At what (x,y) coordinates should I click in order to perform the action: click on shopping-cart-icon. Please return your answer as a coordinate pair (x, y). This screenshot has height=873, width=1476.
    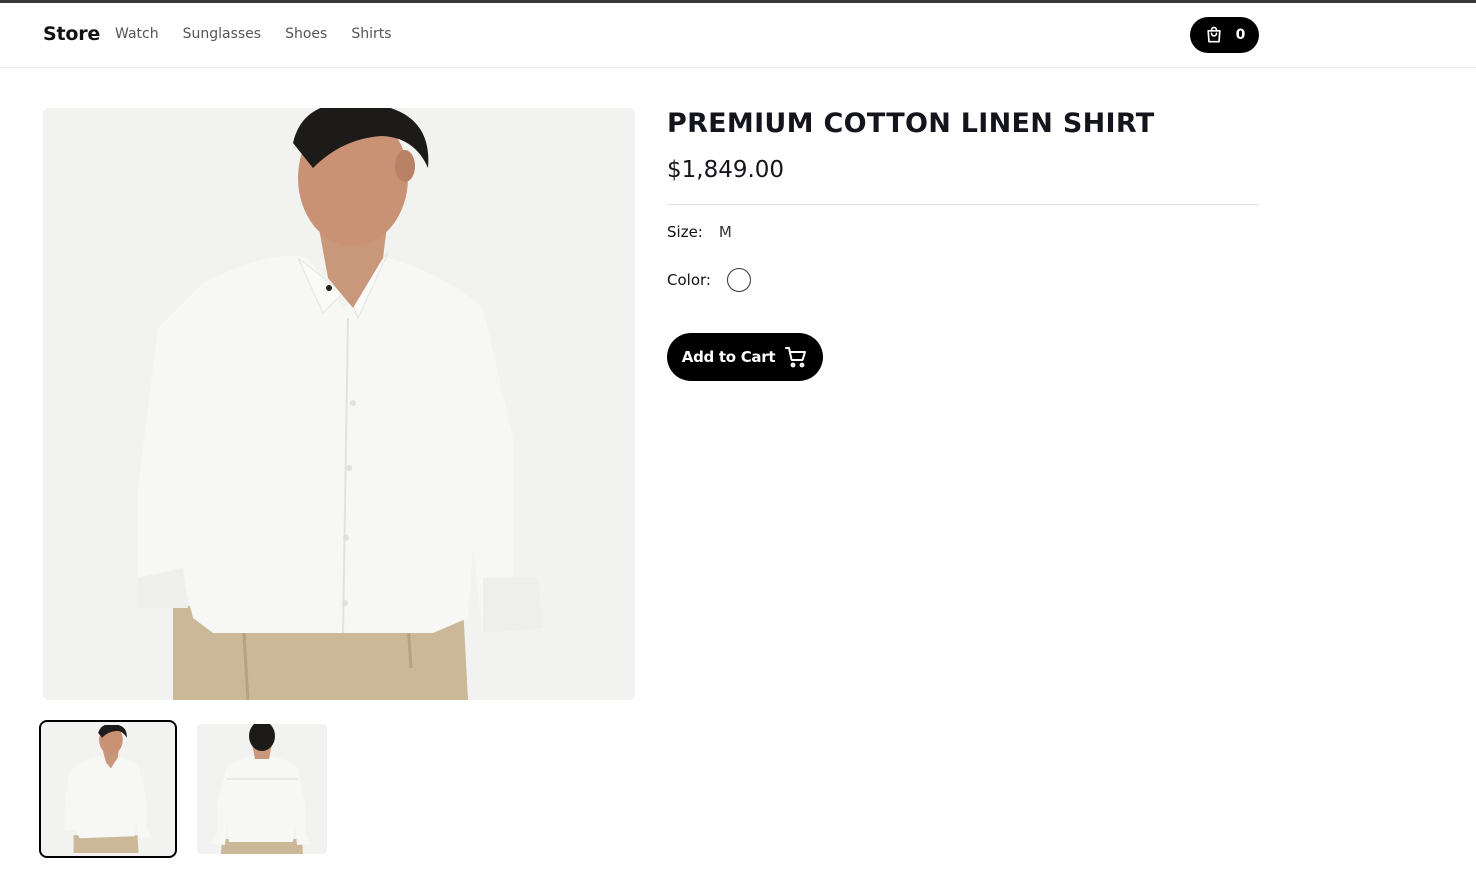
    Looking at the image, I should click on (796, 357).